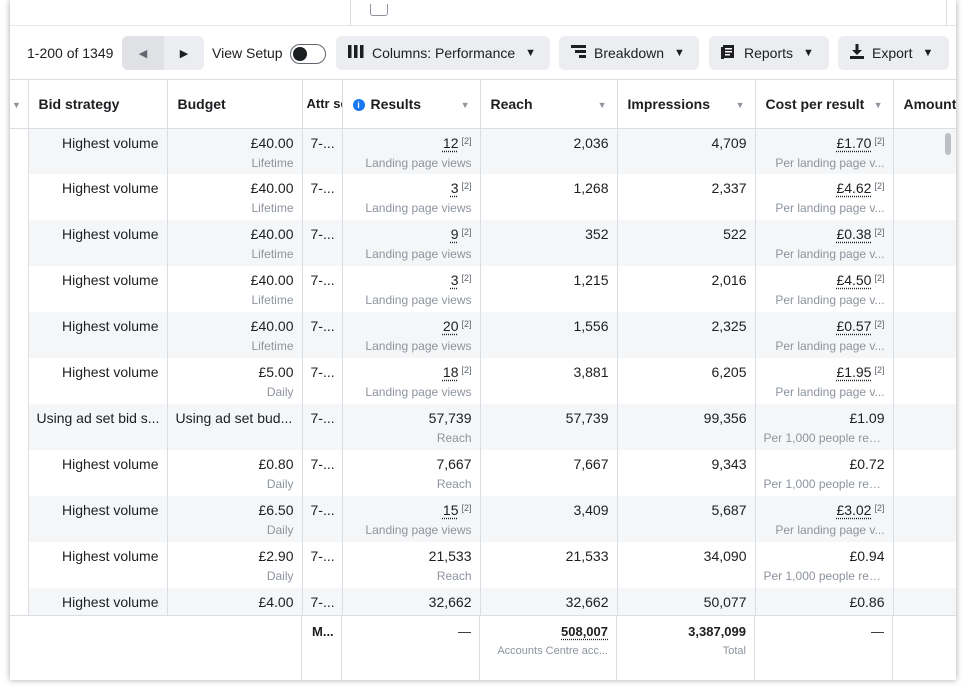 The height and width of the screenshot is (693, 980). I want to click on reports-dropdown: Reports ▼, so click(769, 53).